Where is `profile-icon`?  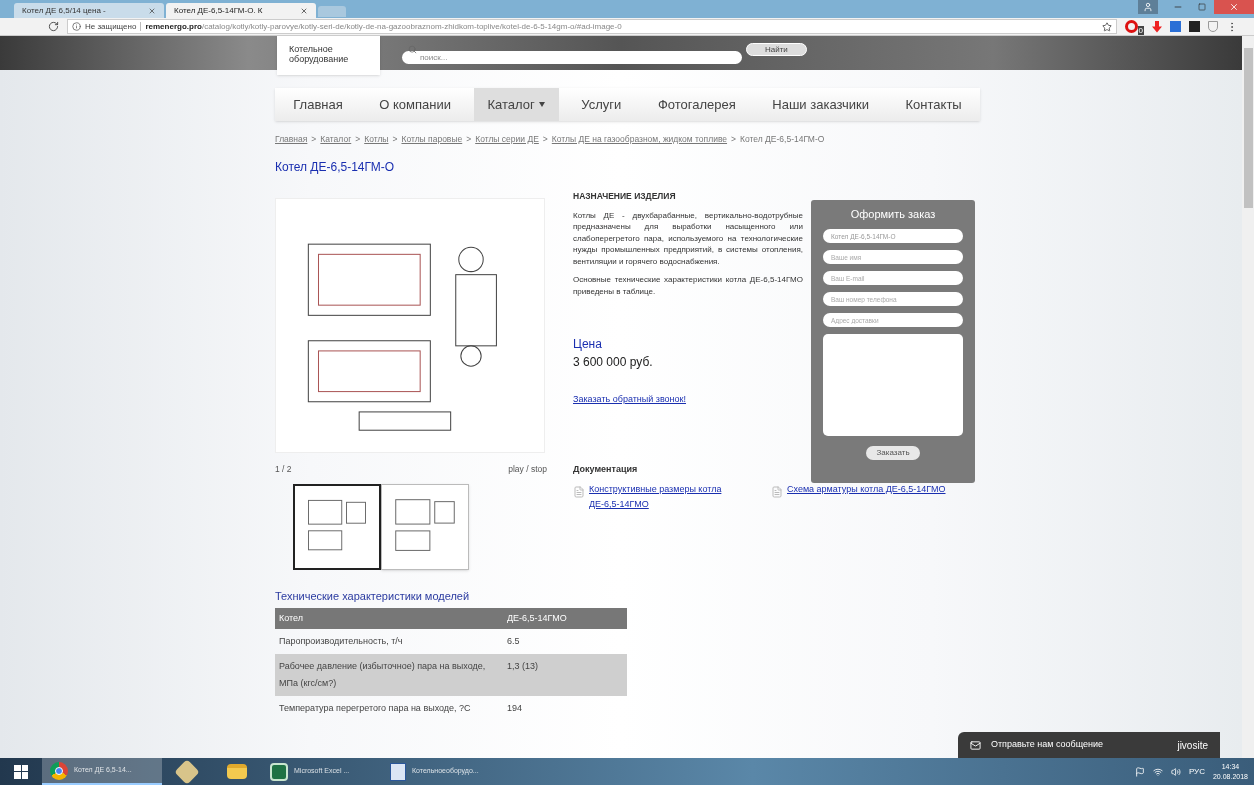 profile-icon is located at coordinates (1148, 7).